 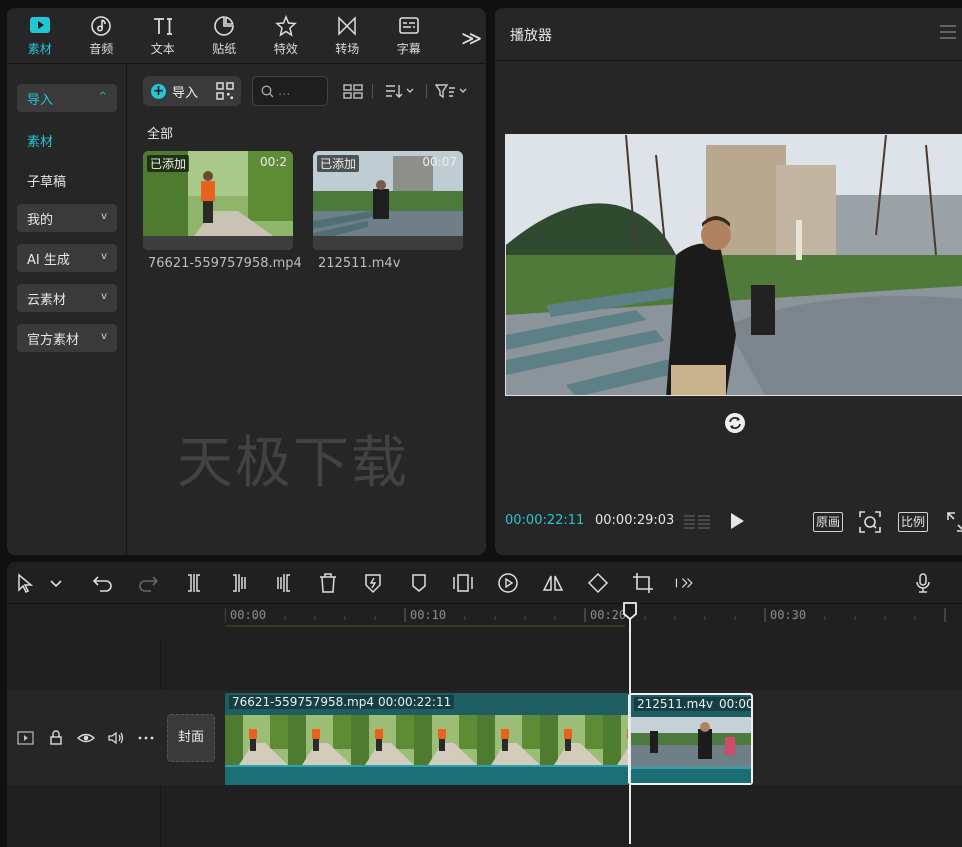 What do you see at coordinates (737, 521) in the screenshot?
I see `play-icon` at bounding box center [737, 521].